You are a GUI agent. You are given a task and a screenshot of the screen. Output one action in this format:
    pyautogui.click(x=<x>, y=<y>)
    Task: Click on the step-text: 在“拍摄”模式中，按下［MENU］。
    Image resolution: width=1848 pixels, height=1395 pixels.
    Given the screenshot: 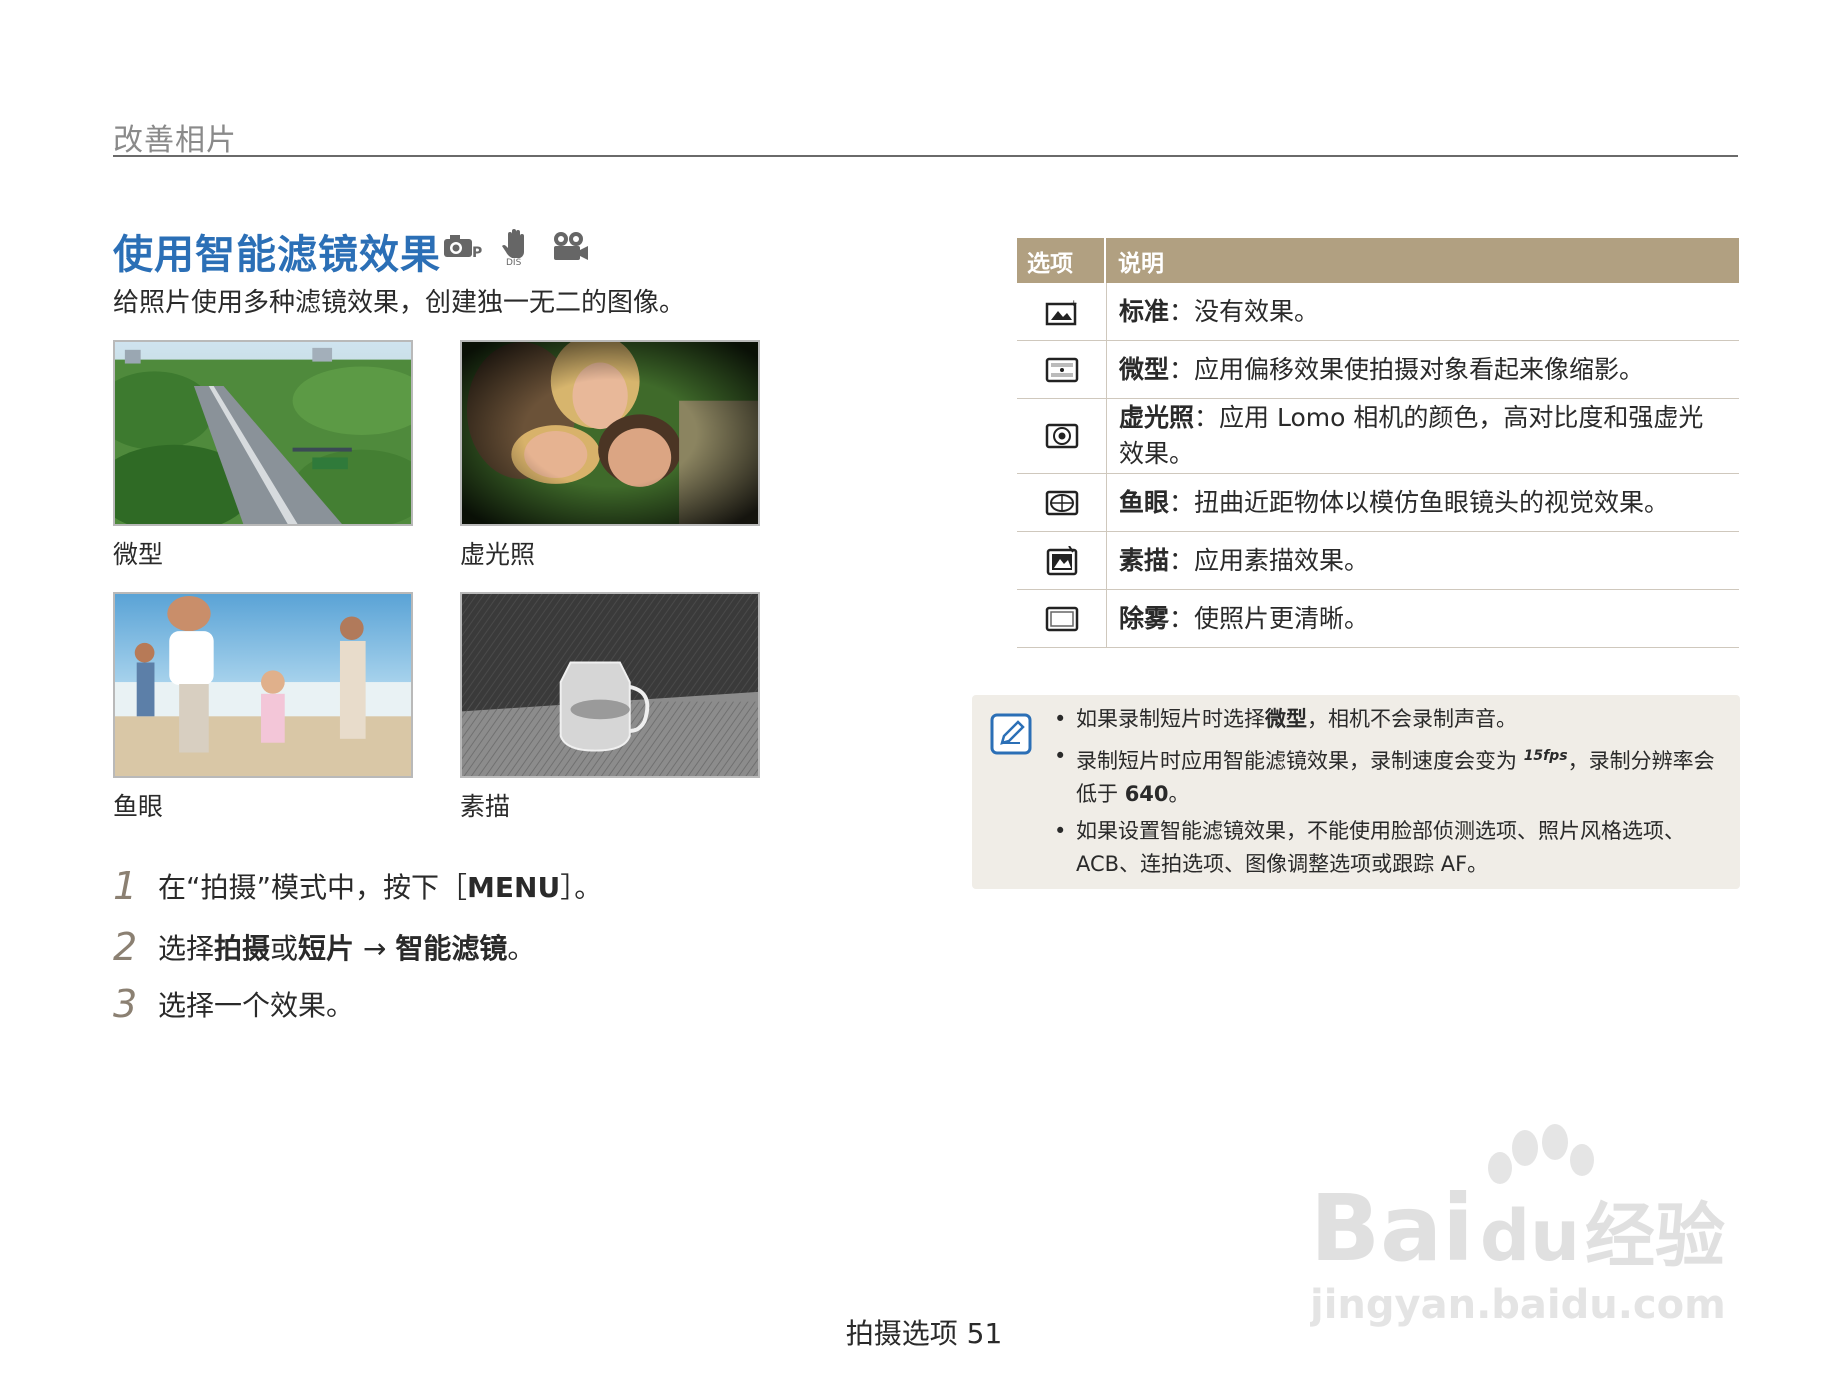 What is the action you would take?
    pyautogui.click(x=380, y=886)
    